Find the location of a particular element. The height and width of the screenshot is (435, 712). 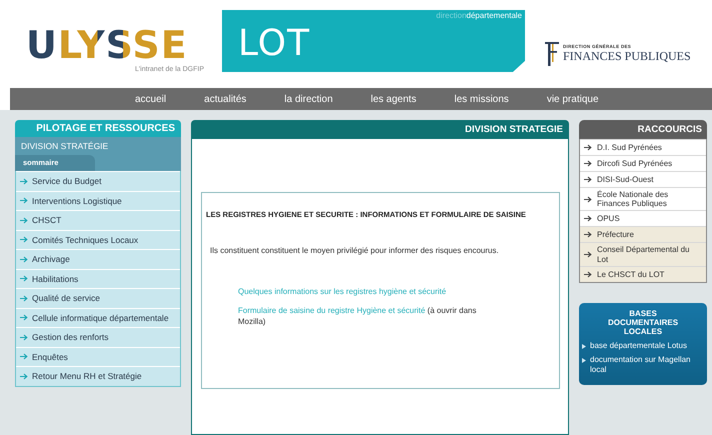

sidebar-link: Gestion des renforts is located at coordinates (98, 336).